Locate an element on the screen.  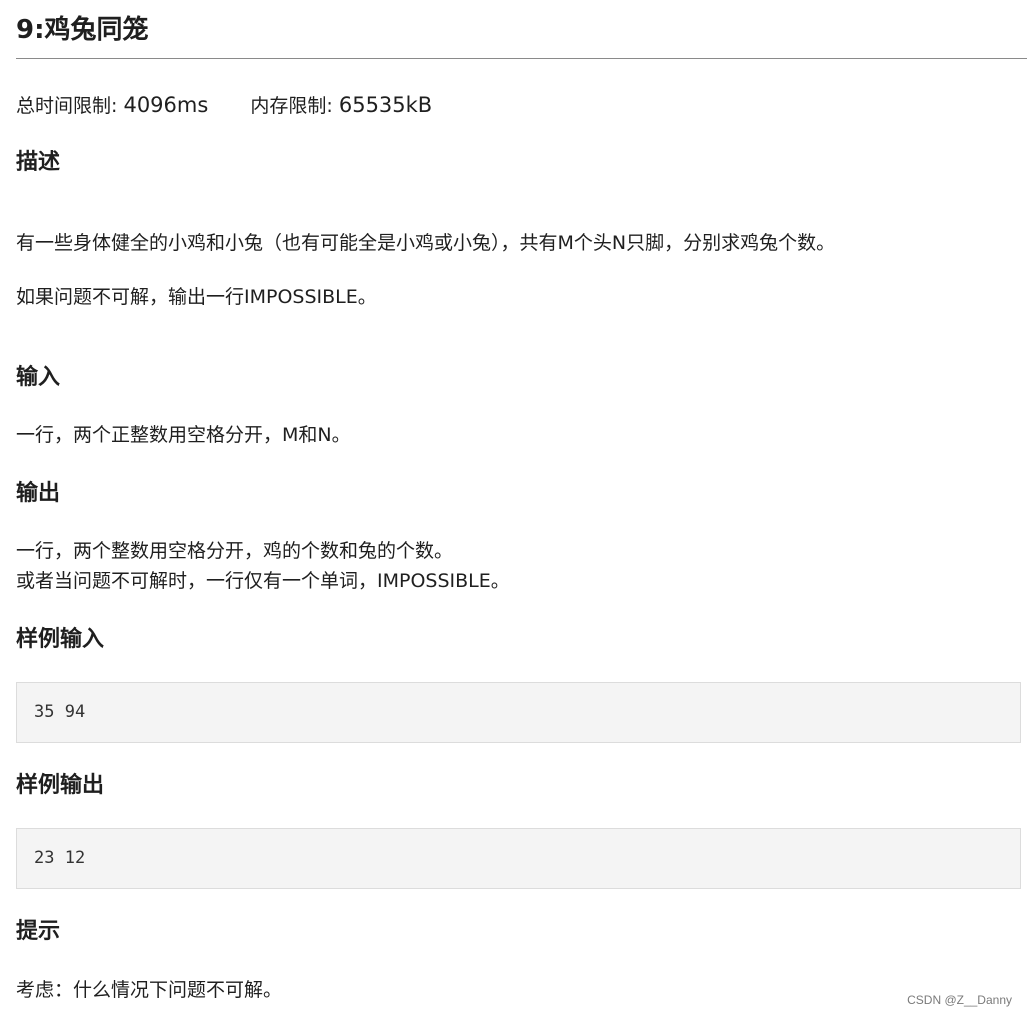
sample-input-code: 35 94 is located at coordinates (518, 712).